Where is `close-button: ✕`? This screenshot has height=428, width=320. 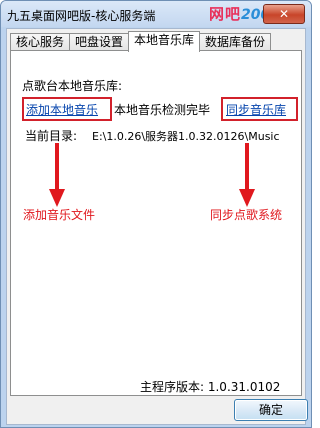
close-button: ✕ is located at coordinates (284, 14).